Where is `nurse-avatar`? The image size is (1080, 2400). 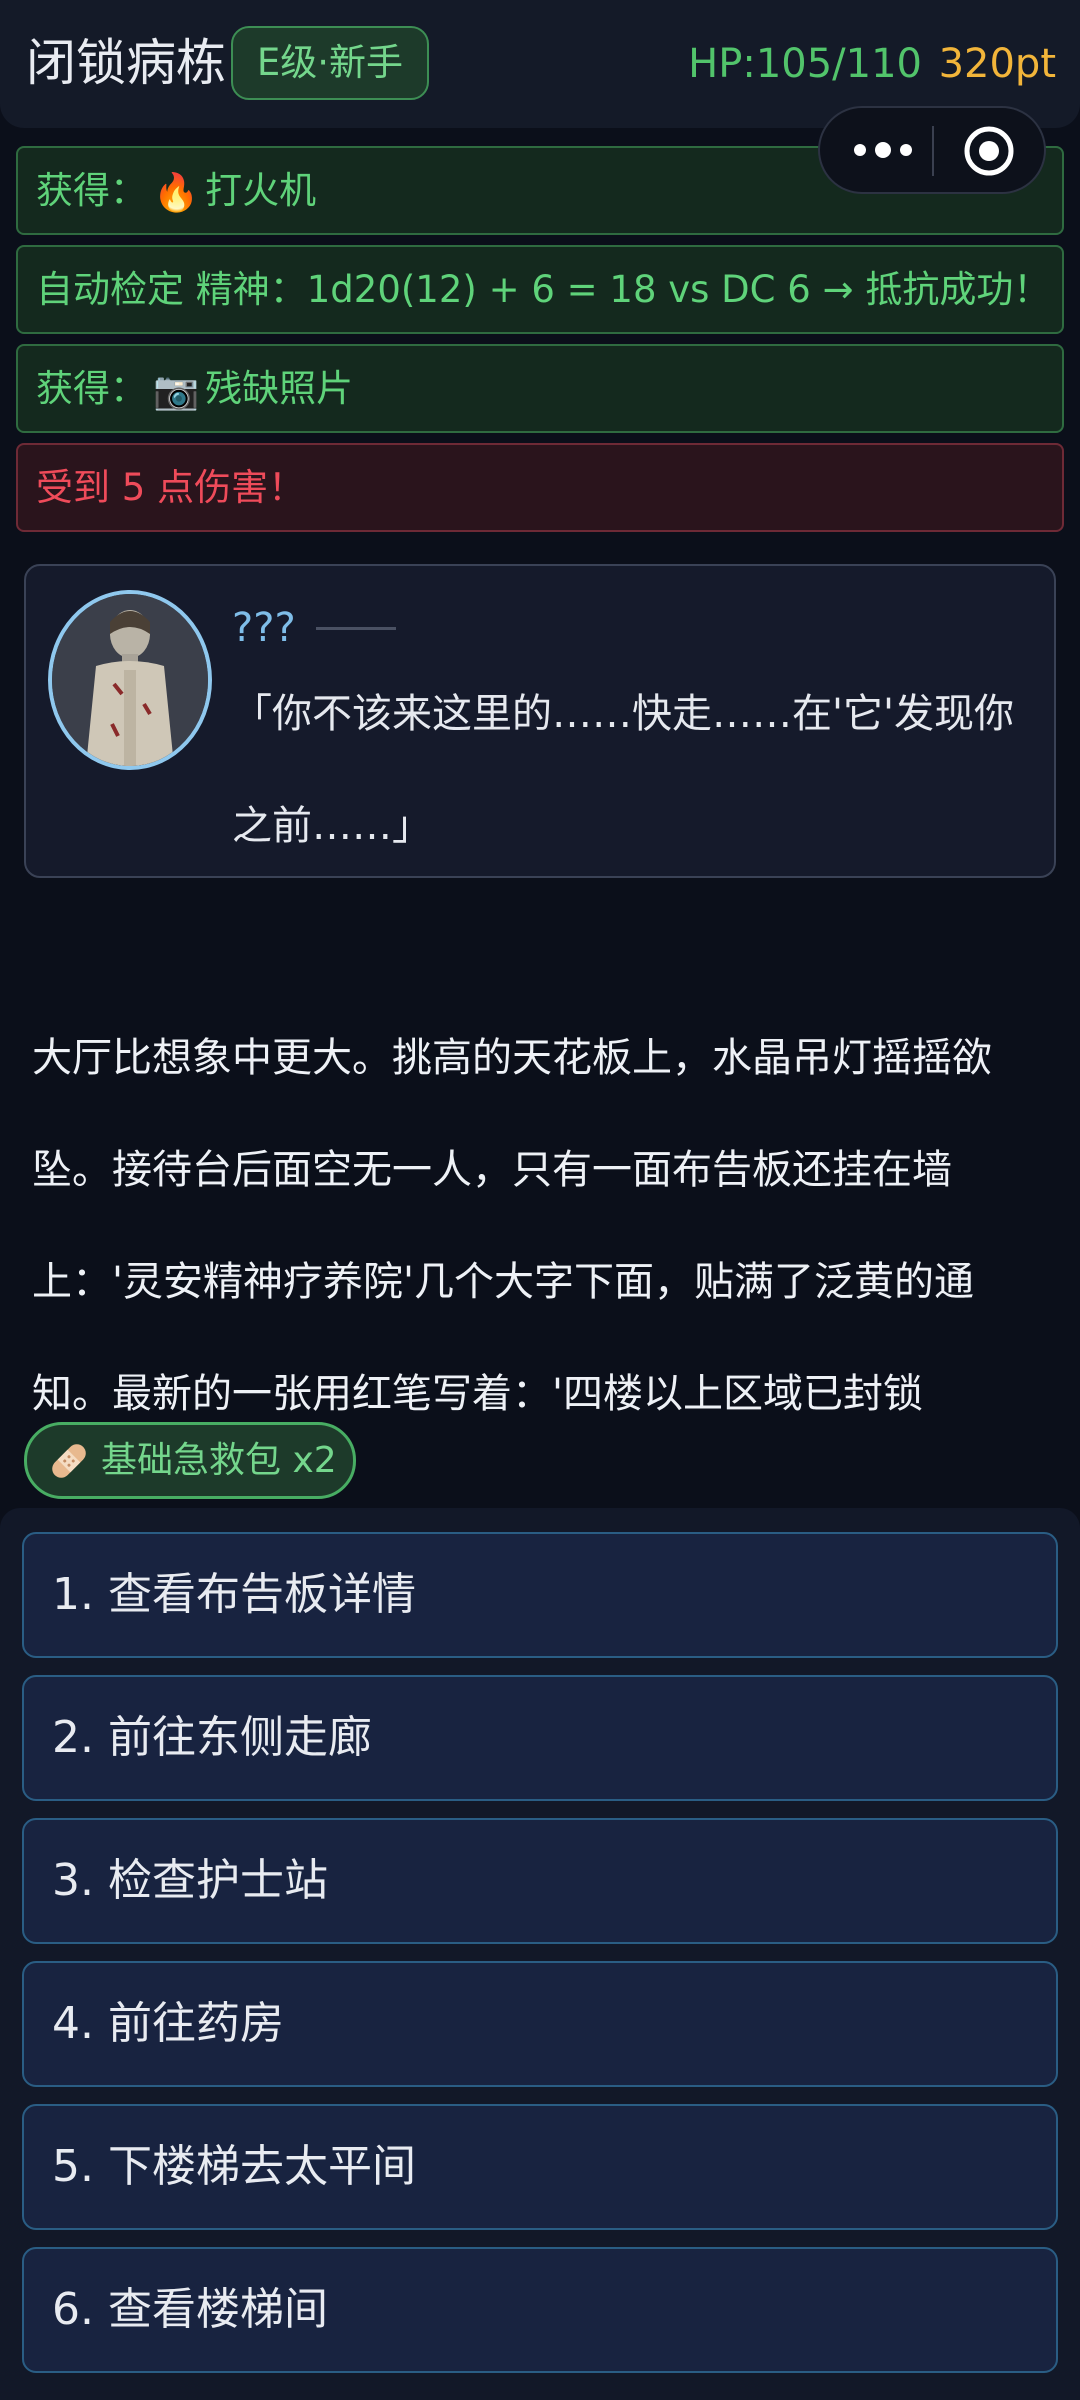
nurse-avatar is located at coordinates (130, 680).